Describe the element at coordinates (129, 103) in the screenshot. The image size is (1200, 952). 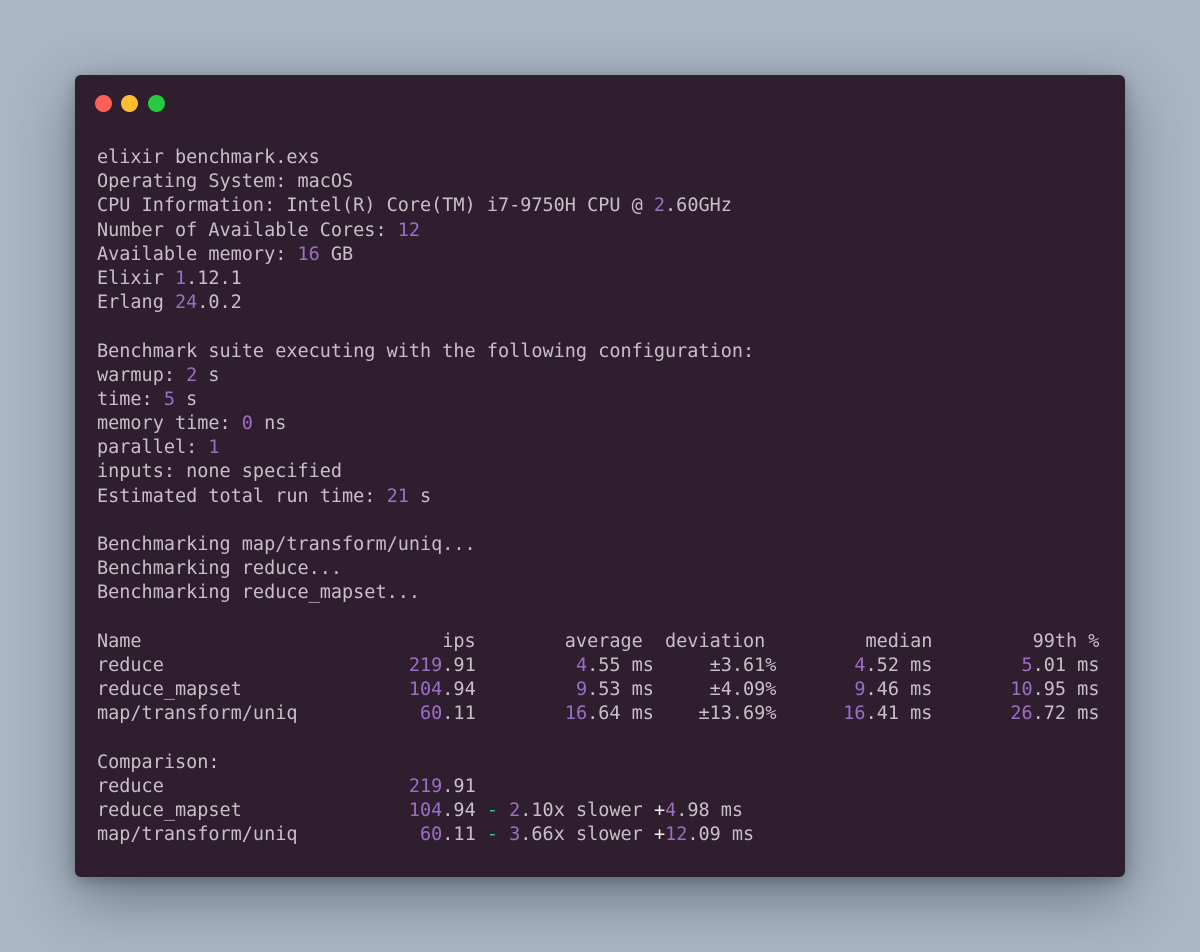
I see `minimize-button` at that location.